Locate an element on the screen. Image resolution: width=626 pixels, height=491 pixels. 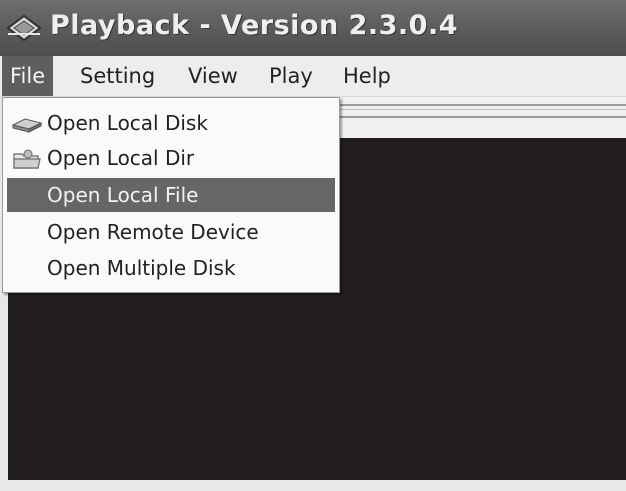
menu-play: Play is located at coordinates (291, 76).